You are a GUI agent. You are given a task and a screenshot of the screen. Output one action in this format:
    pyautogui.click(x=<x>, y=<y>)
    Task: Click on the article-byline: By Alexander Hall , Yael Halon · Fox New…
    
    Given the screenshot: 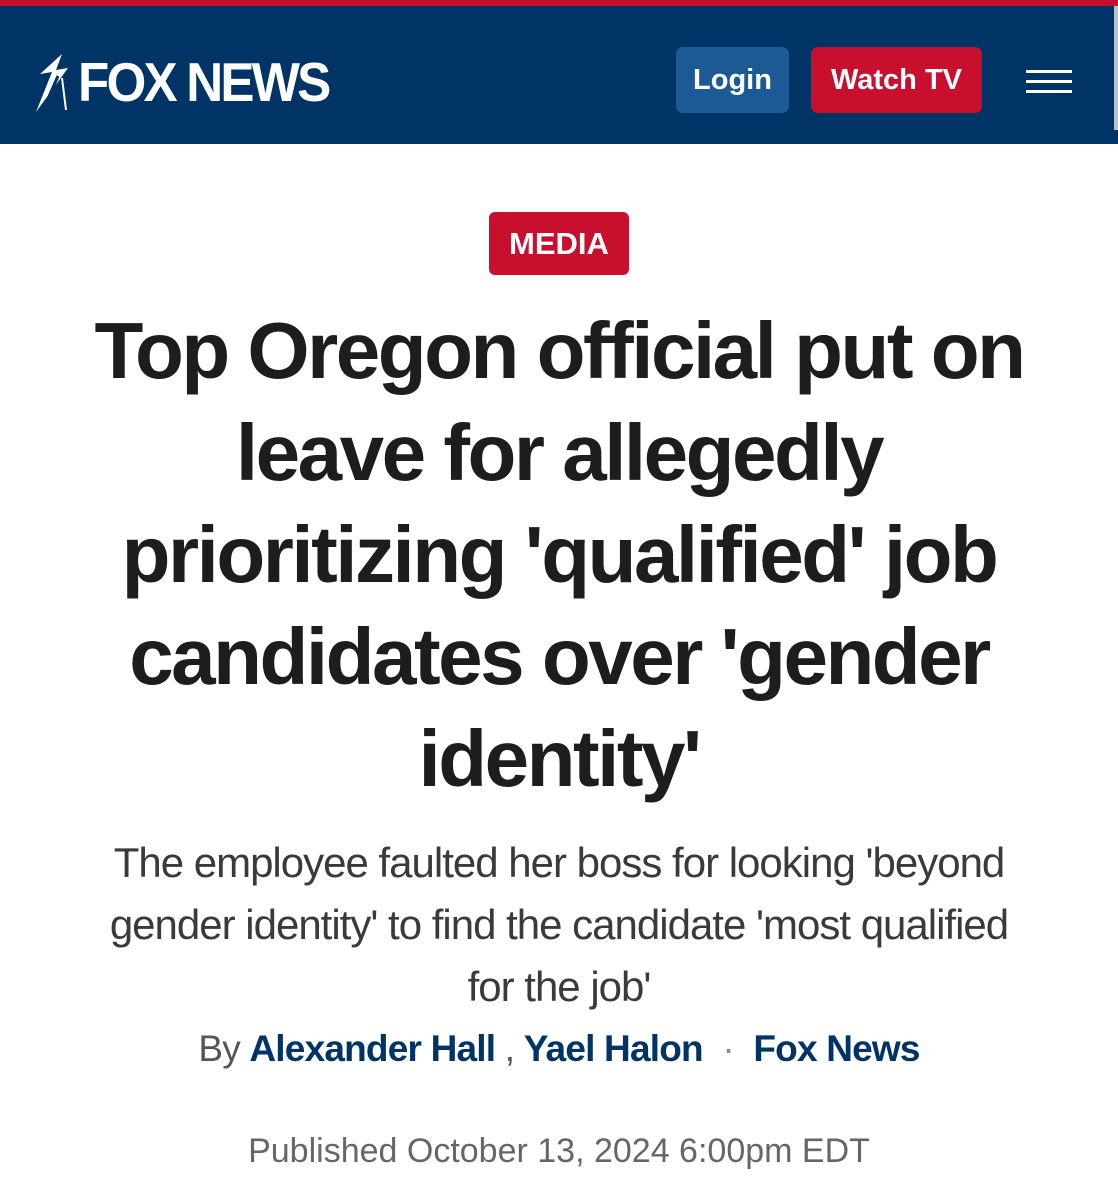 What is the action you would take?
    pyautogui.click(x=559, y=1049)
    